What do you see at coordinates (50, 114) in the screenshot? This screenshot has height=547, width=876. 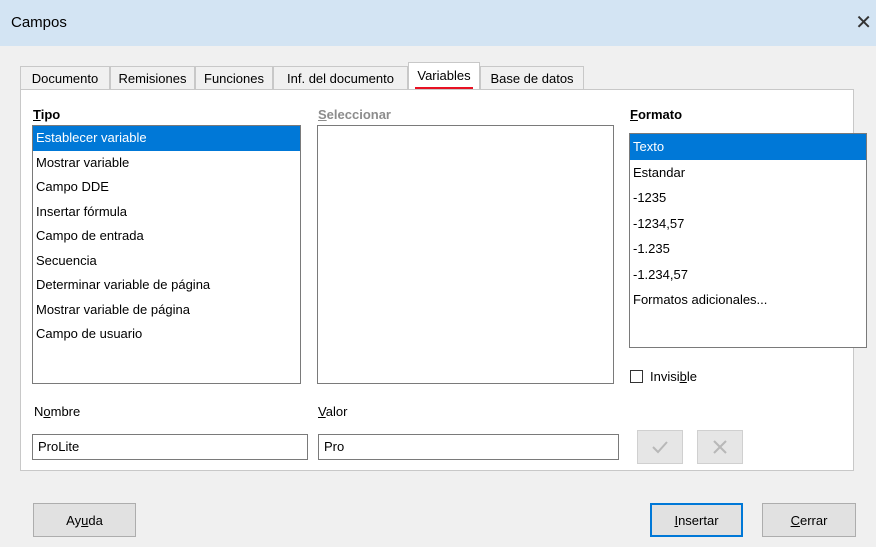 I see `tipo-heading-rest: ipo` at bounding box center [50, 114].